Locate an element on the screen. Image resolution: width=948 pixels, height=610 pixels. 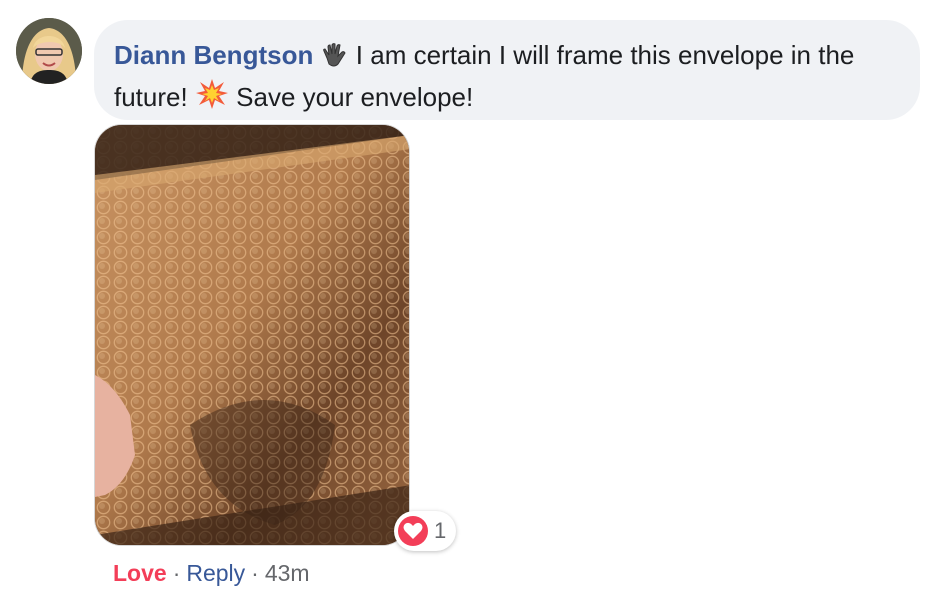
avatar-photo-icon is located at coordinates (49, 51).